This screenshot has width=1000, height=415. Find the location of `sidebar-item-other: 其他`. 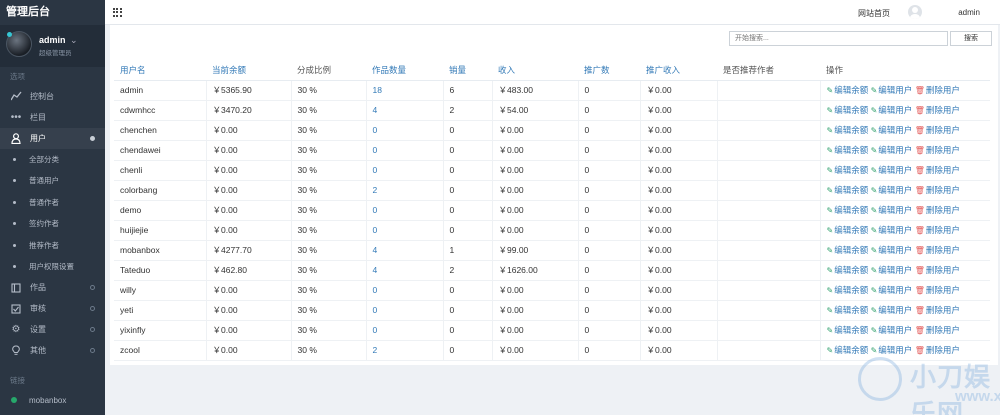

sidebar-item-other: 其他 is located at coordinates (52, 350).